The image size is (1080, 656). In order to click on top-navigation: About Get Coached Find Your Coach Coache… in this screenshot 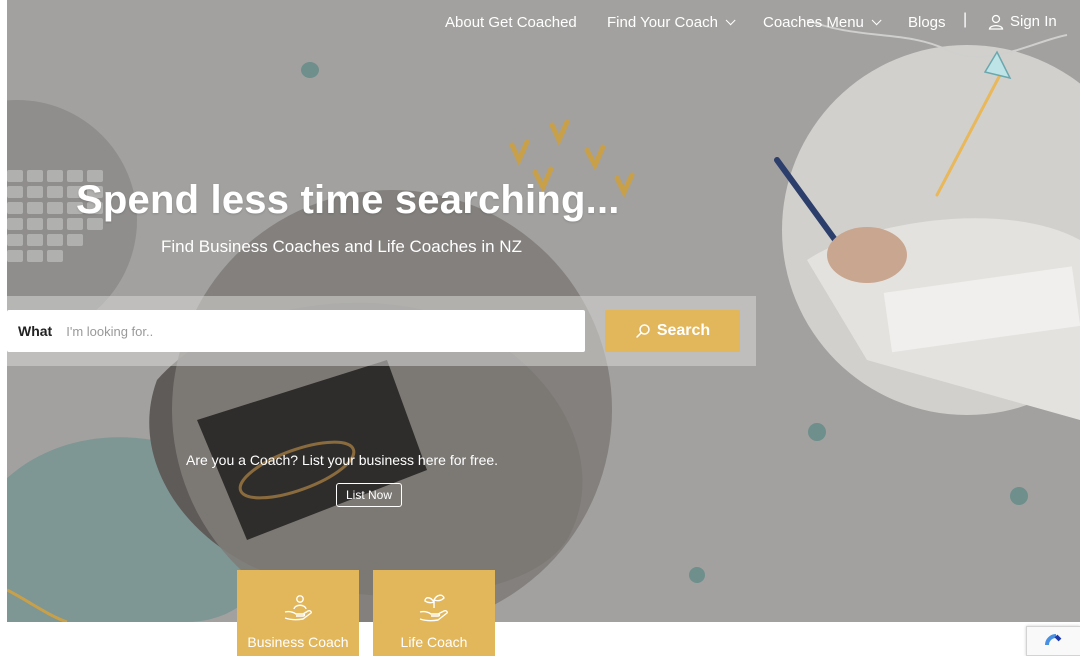, I will do `click(540, 22)`.